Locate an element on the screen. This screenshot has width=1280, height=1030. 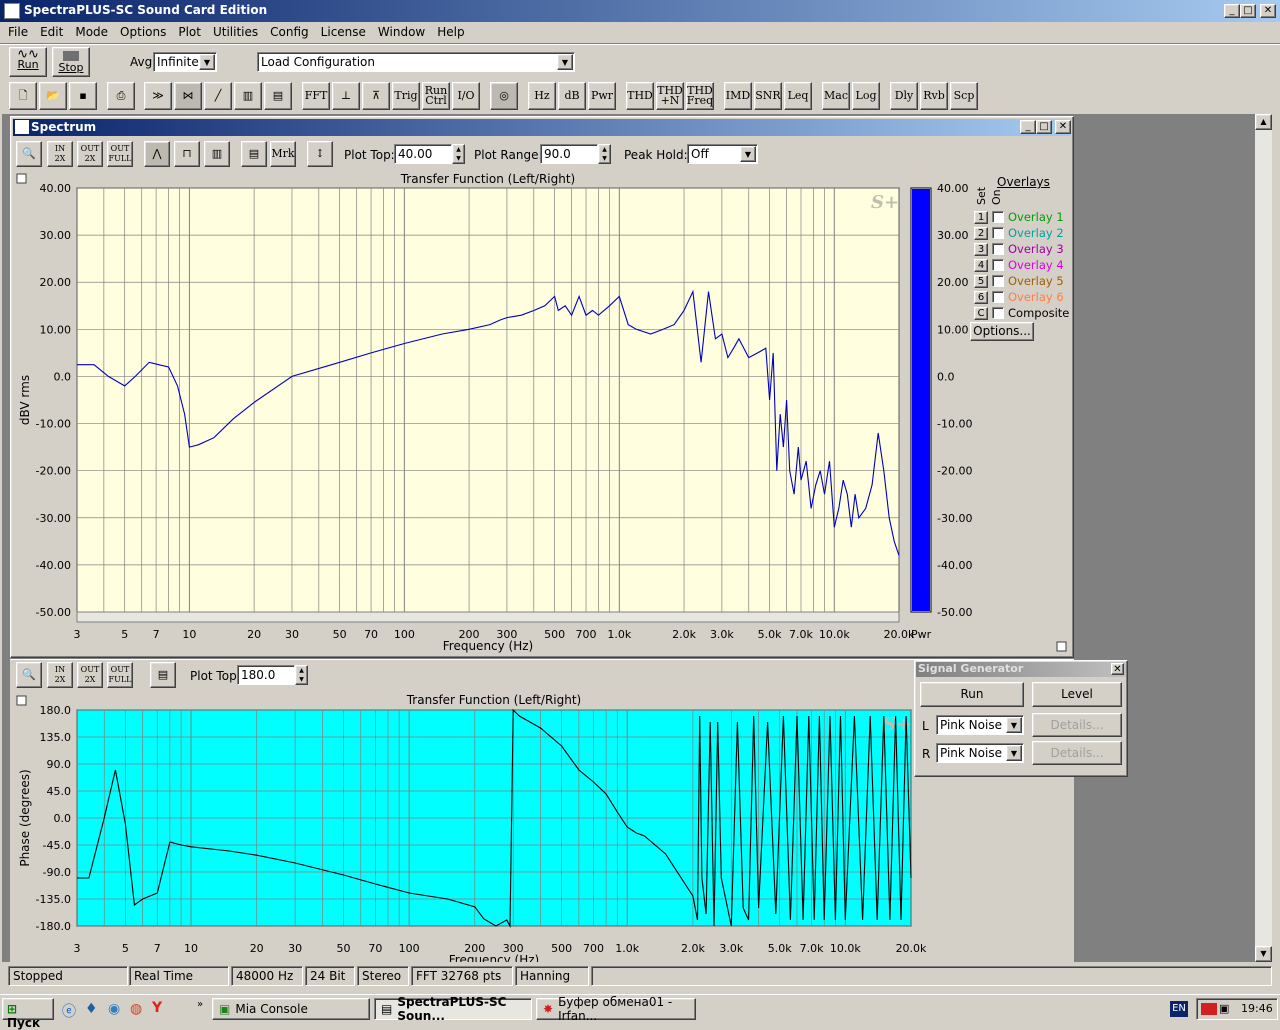
phase-legend-button: ▤ is located at coordinates (163, 675).